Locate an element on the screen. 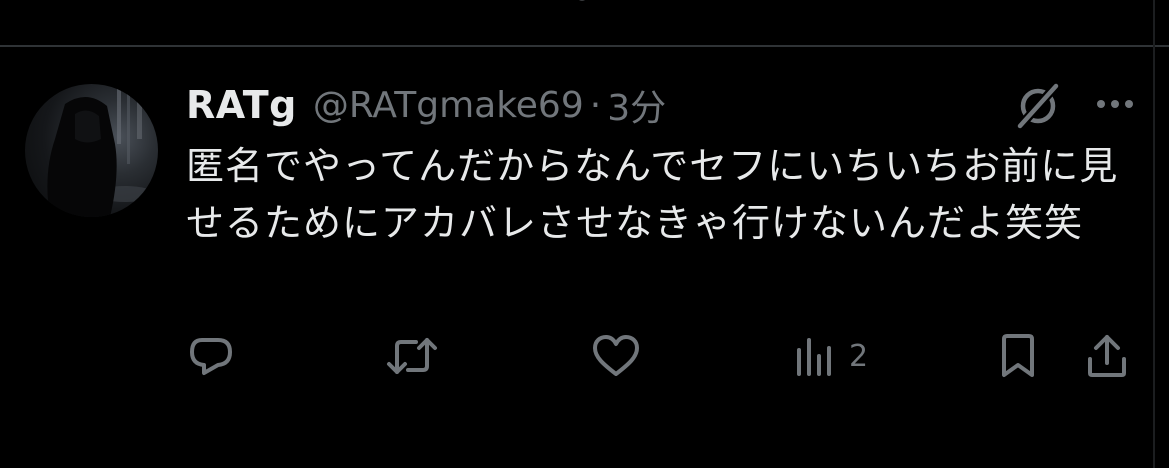  retweet-button is located at coordinates (412, 356).